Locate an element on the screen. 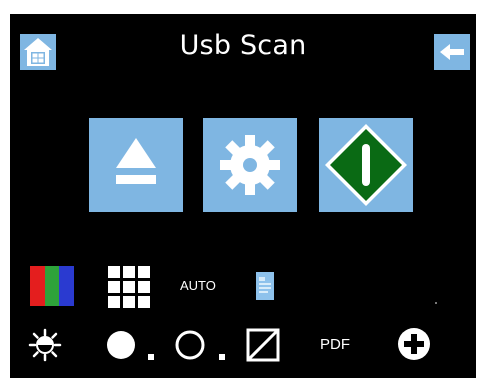  auto-mode-label: AUTO is located at coordinates (198, 285).